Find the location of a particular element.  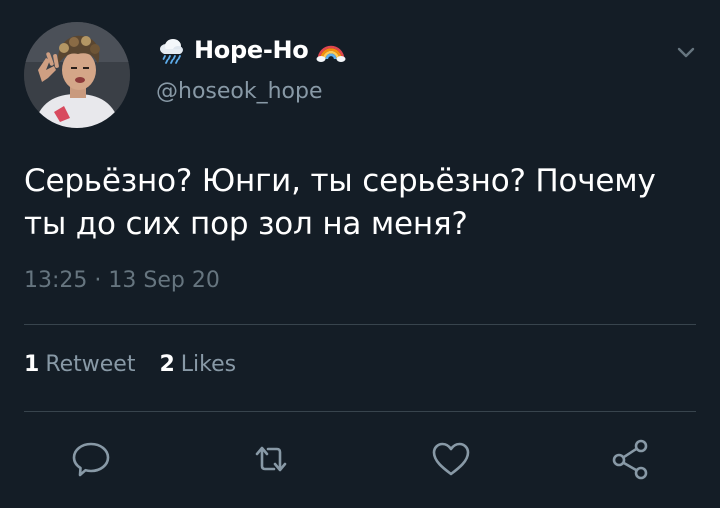

reply-icon is located at coordinates (91, 459).